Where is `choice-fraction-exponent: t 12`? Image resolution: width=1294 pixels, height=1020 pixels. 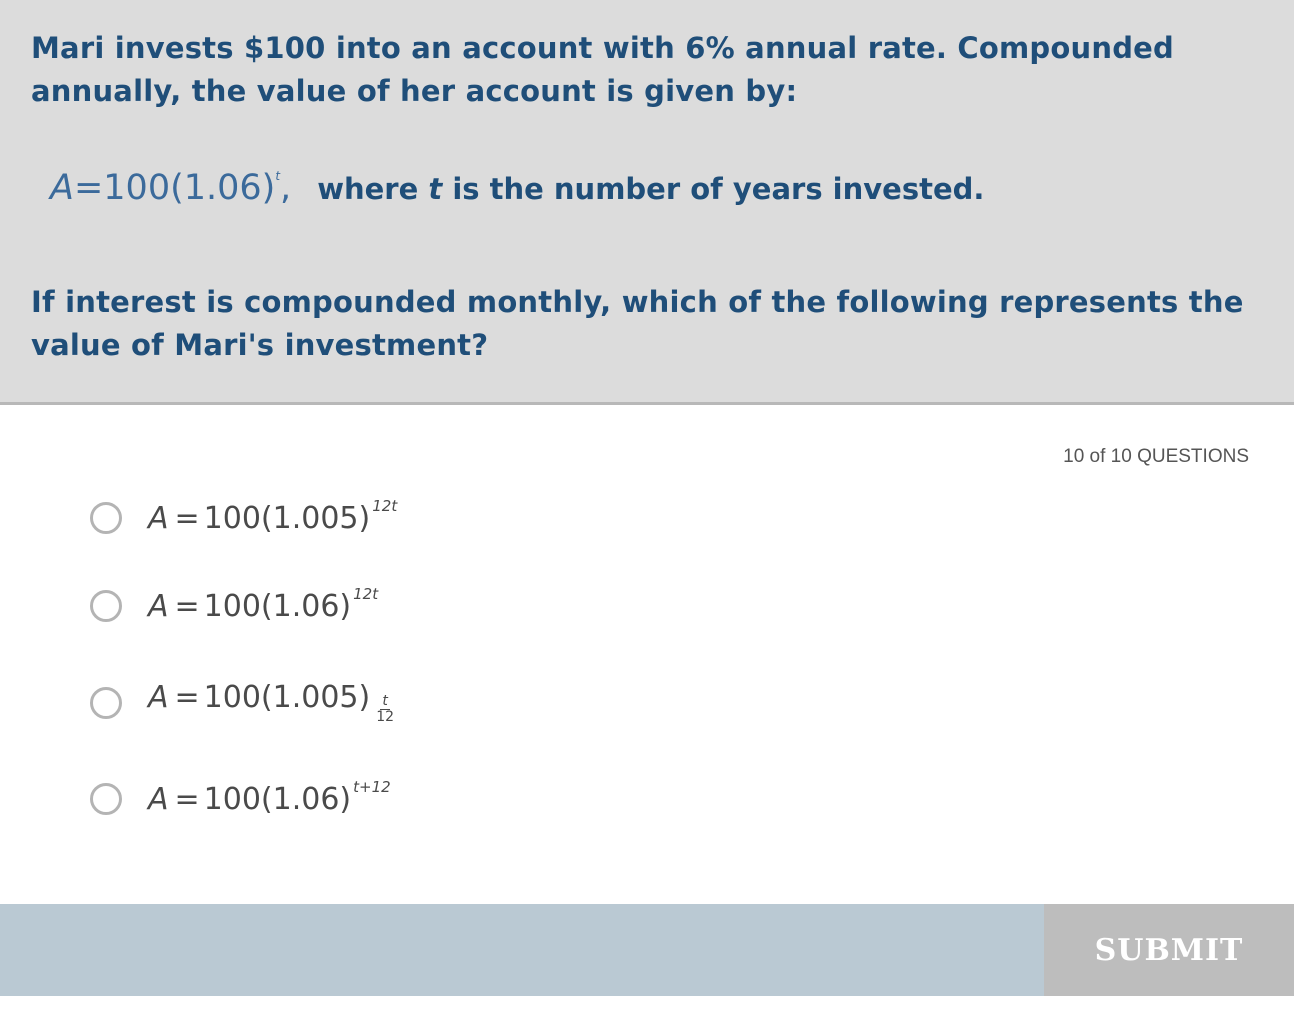
choice-fraction-exponent: t 12 is located at coordinates (385, 708).